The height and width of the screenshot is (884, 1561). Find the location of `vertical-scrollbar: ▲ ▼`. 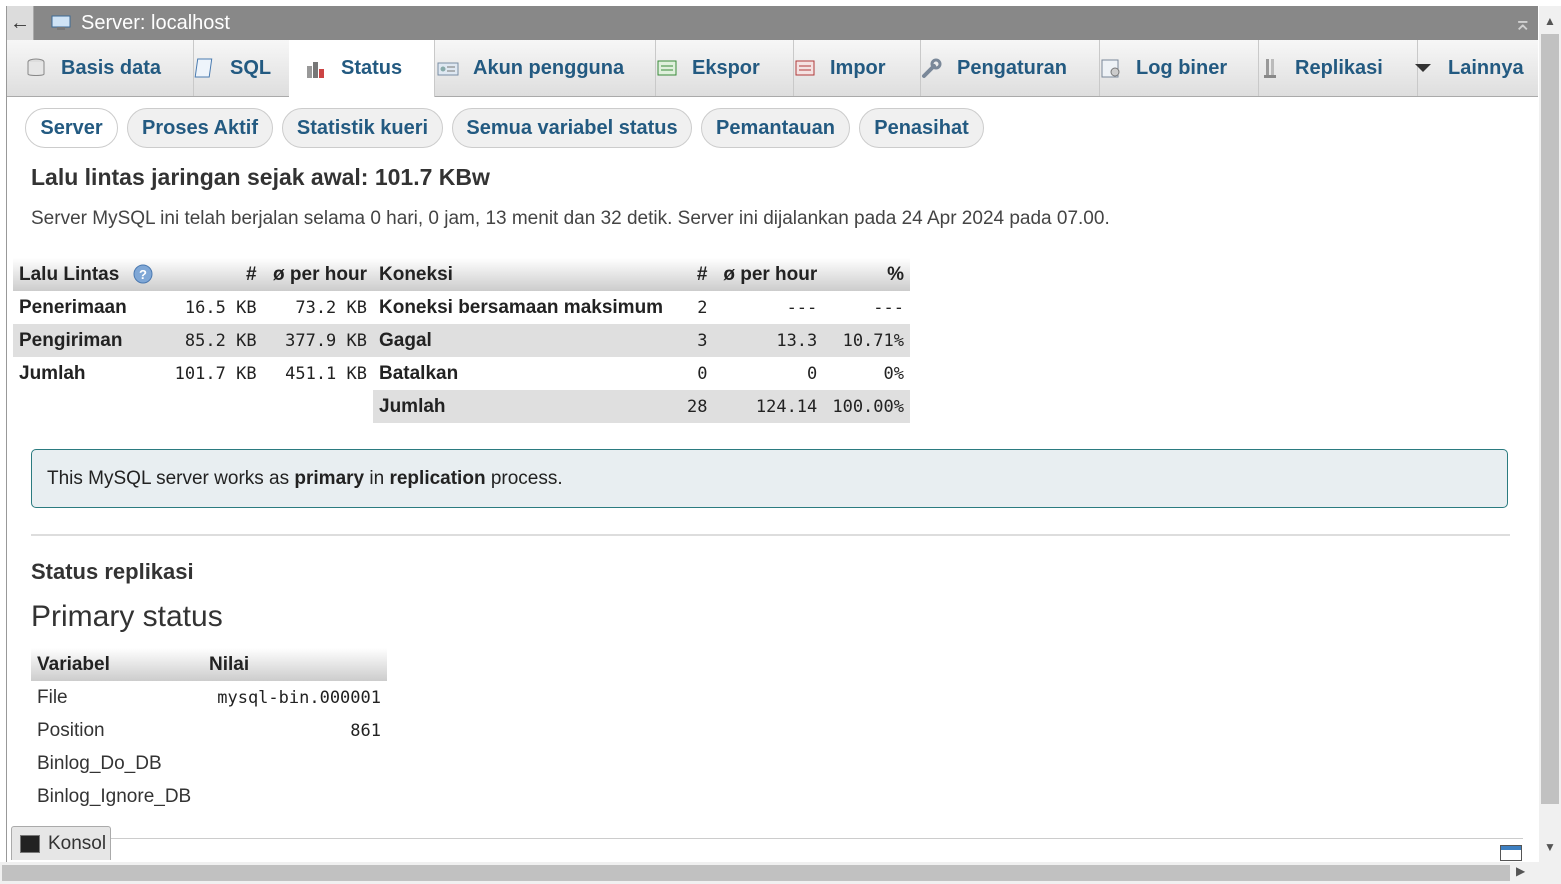

vertical-scrollbar: ▲ ▼ is located at coordinates (1550, 434).